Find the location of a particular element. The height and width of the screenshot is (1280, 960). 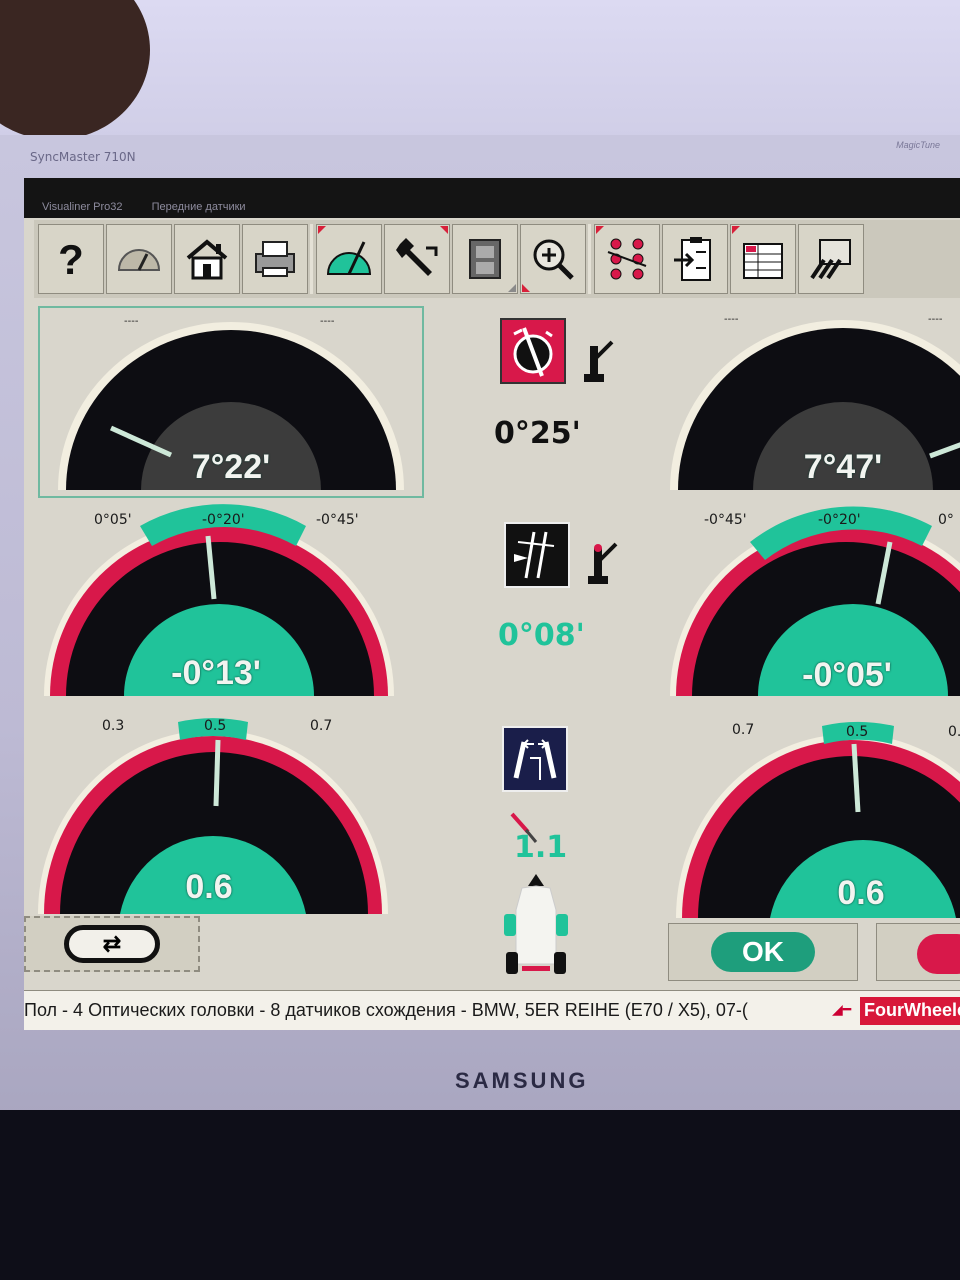

caster-cross-value: 0°25' is located at coordinates (537, 433).